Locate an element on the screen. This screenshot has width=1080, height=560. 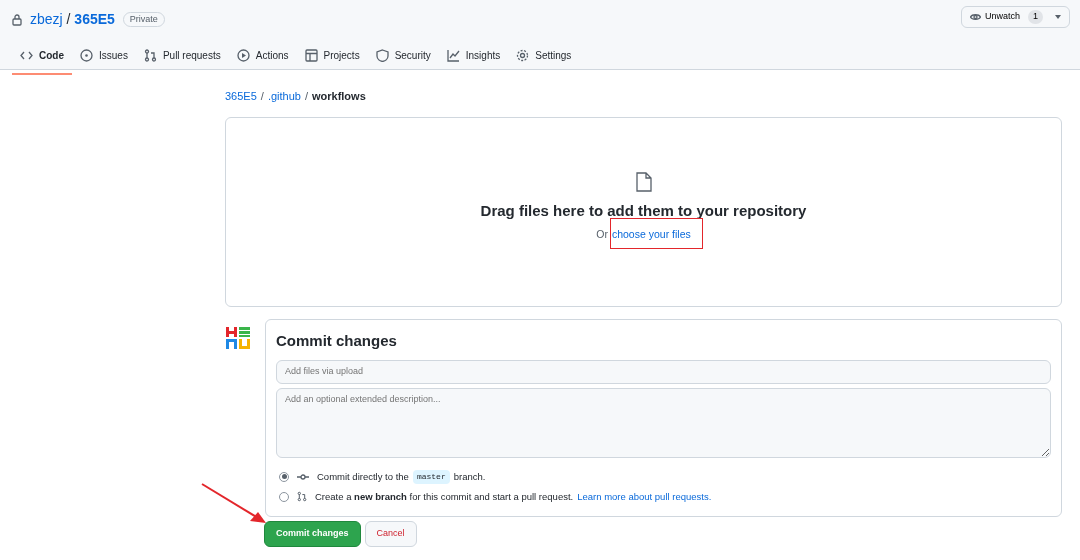
commit-title: Commit changes is located at coordinates (337, 340).